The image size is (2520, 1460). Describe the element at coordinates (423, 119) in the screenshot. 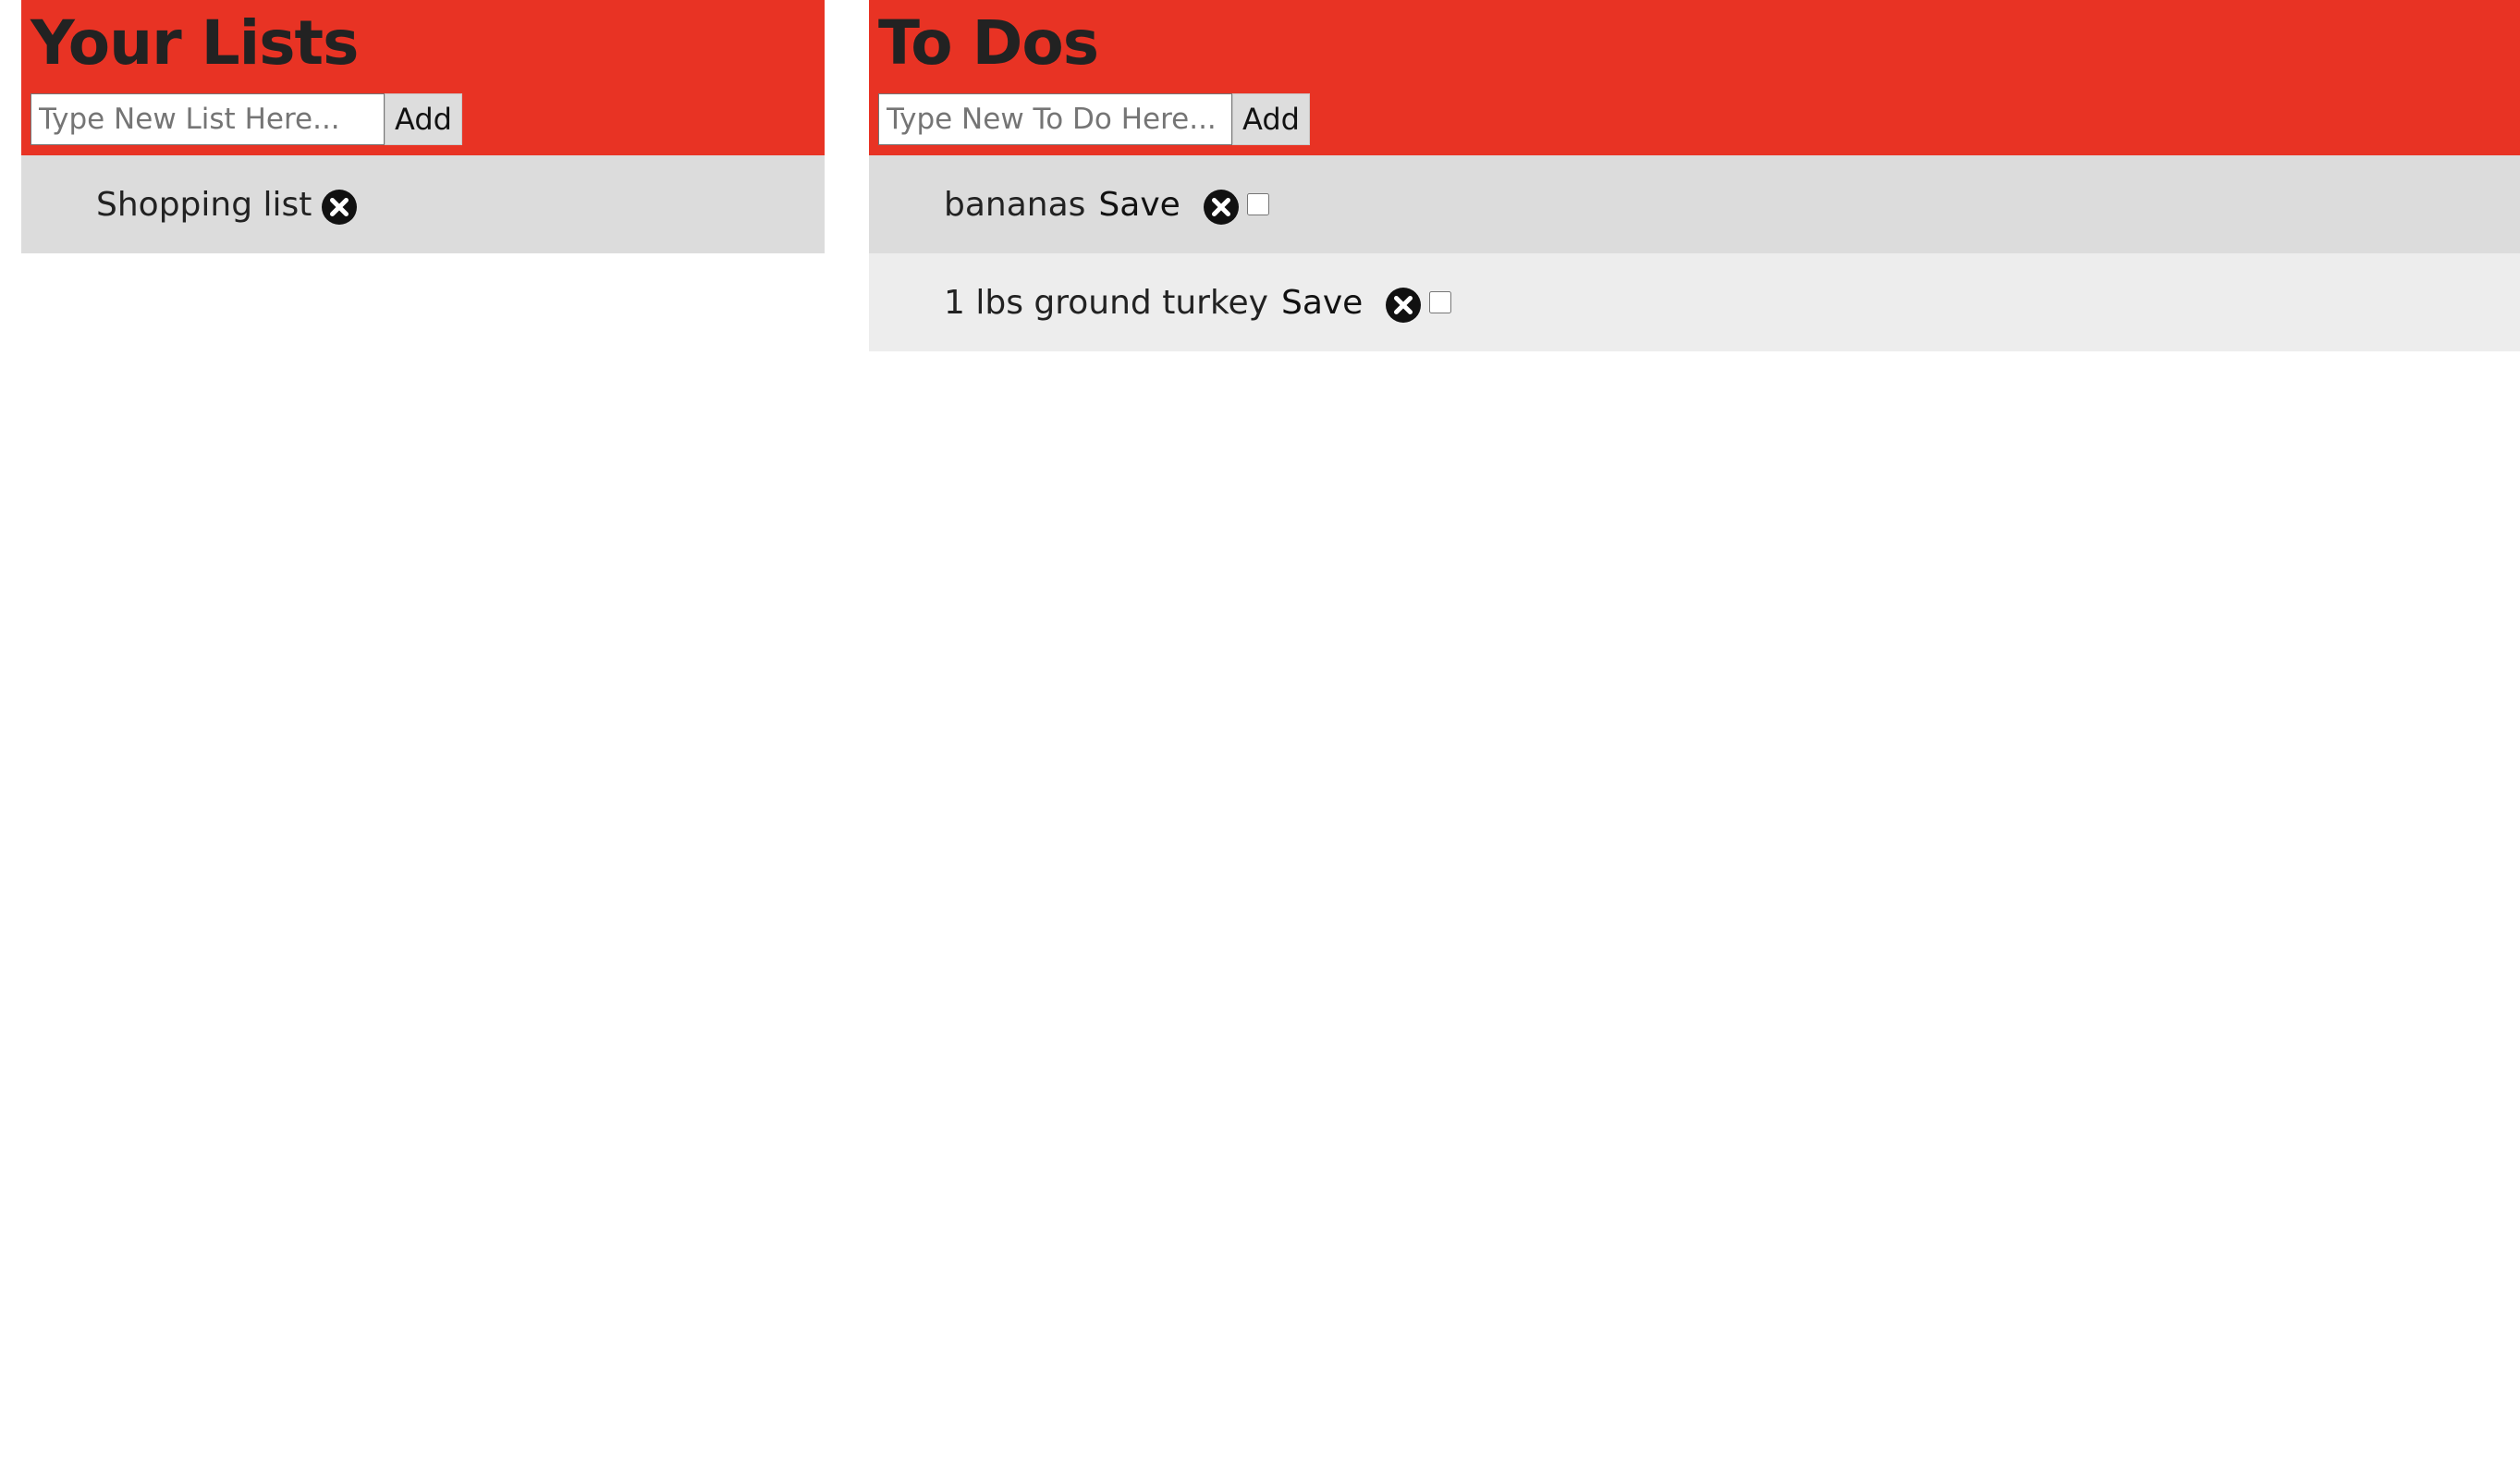

I see `add-list-button: Add` at that location.